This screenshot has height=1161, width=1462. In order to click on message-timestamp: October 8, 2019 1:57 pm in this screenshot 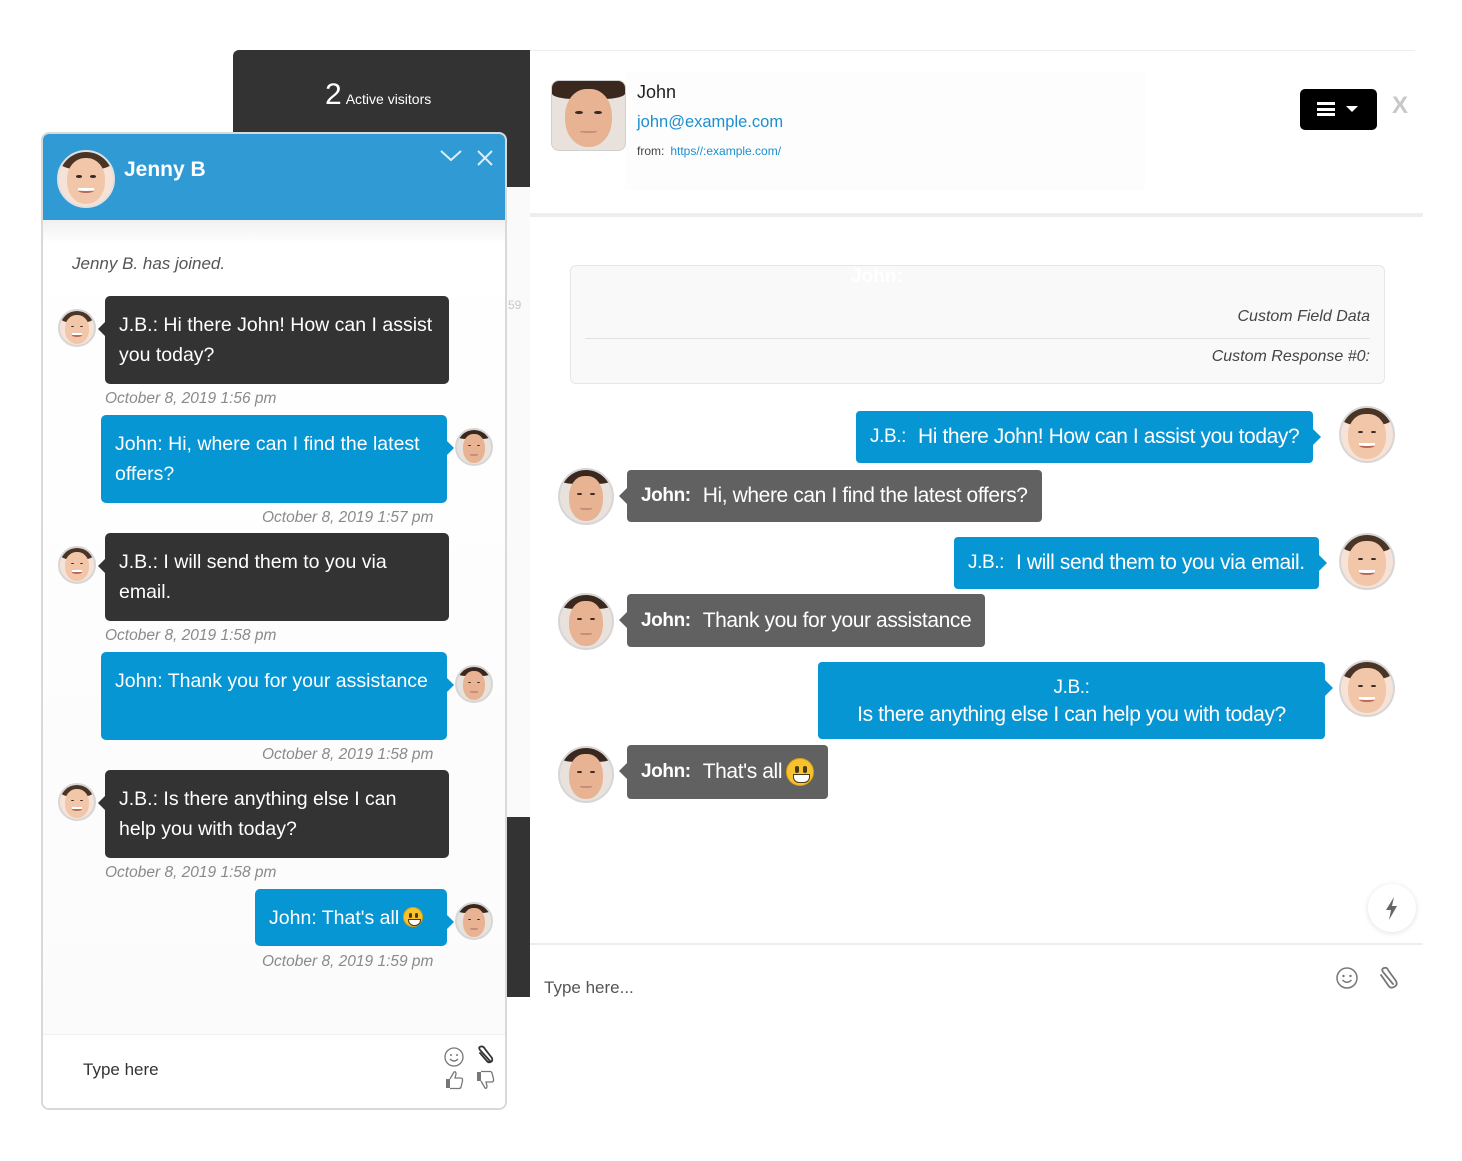, I will do `click(348, 517)`.